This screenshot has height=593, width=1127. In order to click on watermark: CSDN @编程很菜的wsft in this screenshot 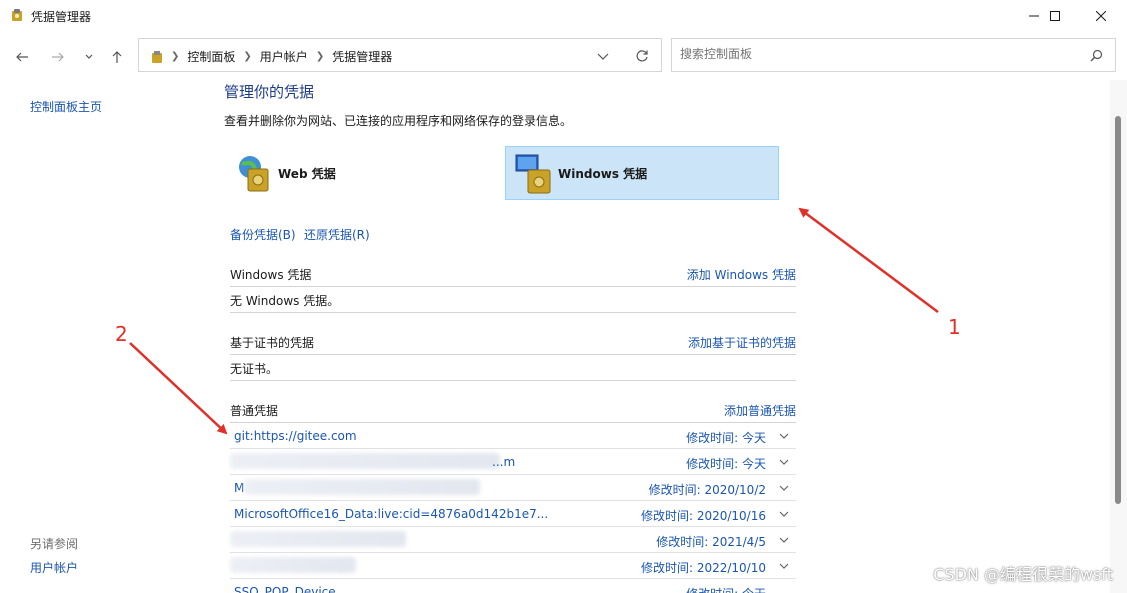, I will do `click(1023, 574)`.